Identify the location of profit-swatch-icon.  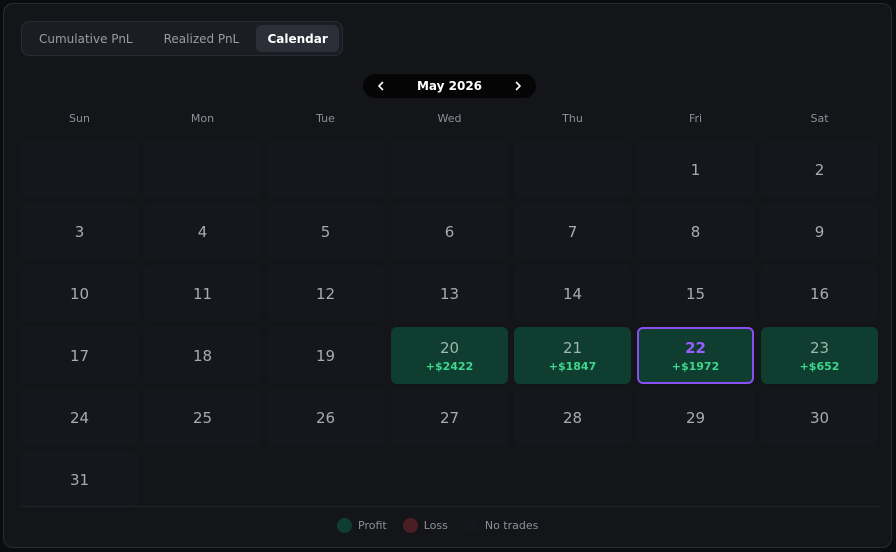
(344, 525).